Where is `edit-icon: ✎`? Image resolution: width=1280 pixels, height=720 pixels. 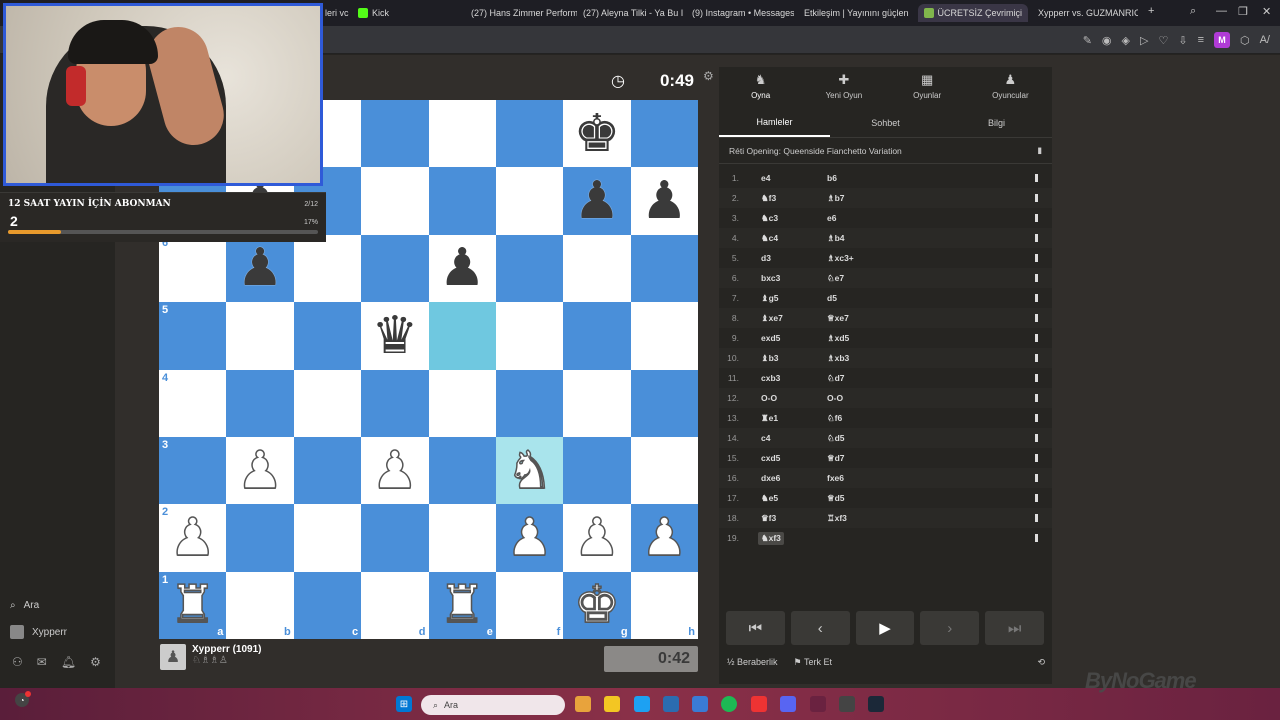
edit-icon: ✎ is located at coordinates (1087, 40).